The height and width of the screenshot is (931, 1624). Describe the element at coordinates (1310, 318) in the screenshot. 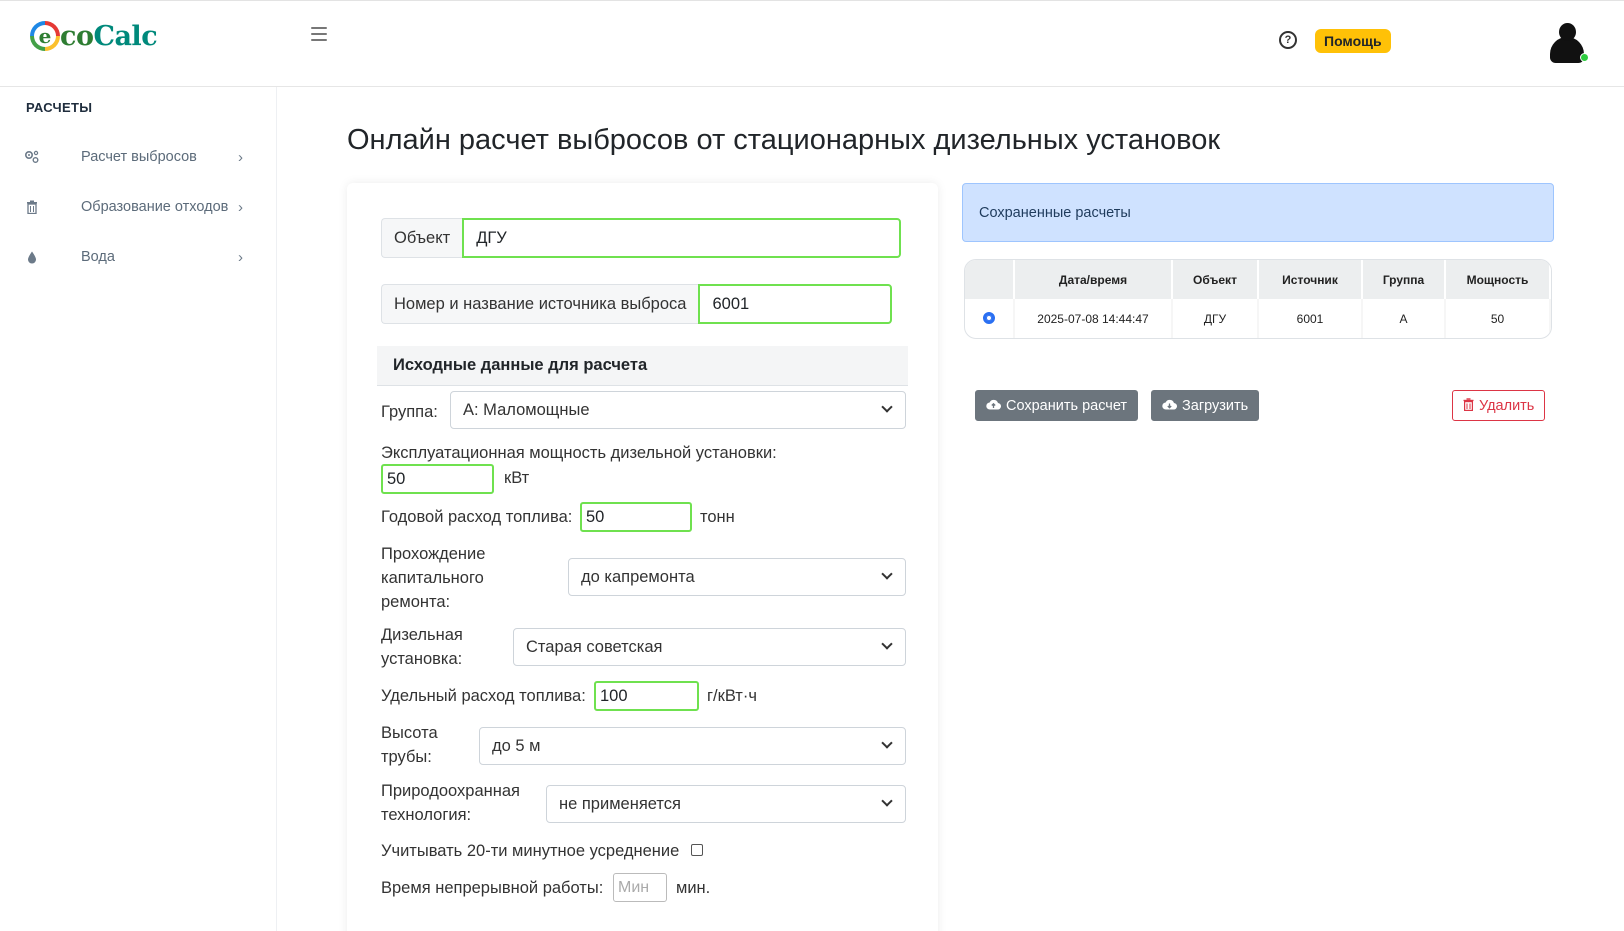

I see `cell-source: 6001` at that location.